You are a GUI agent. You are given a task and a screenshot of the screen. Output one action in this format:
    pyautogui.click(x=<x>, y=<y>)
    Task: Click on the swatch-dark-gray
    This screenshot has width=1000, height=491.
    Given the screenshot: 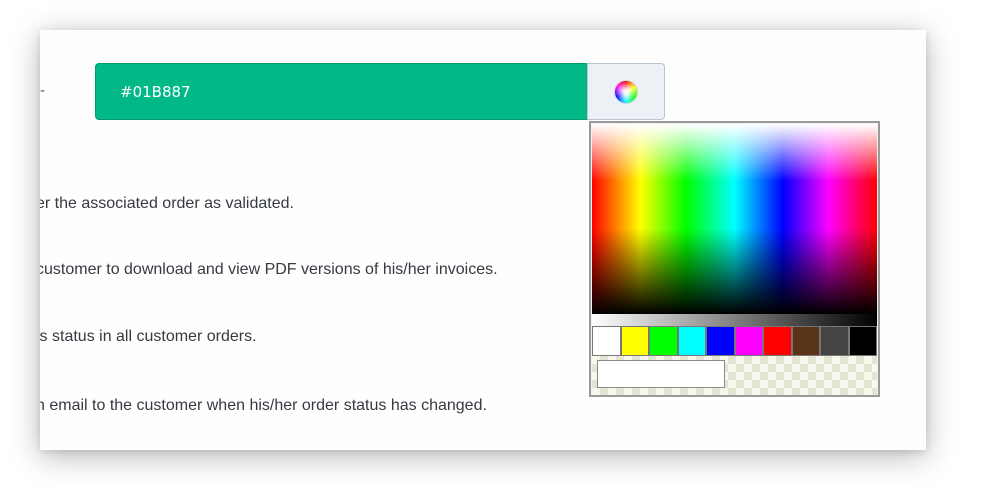 What is the action you would take?
    pyautogui.click(x=834, y=341)
    